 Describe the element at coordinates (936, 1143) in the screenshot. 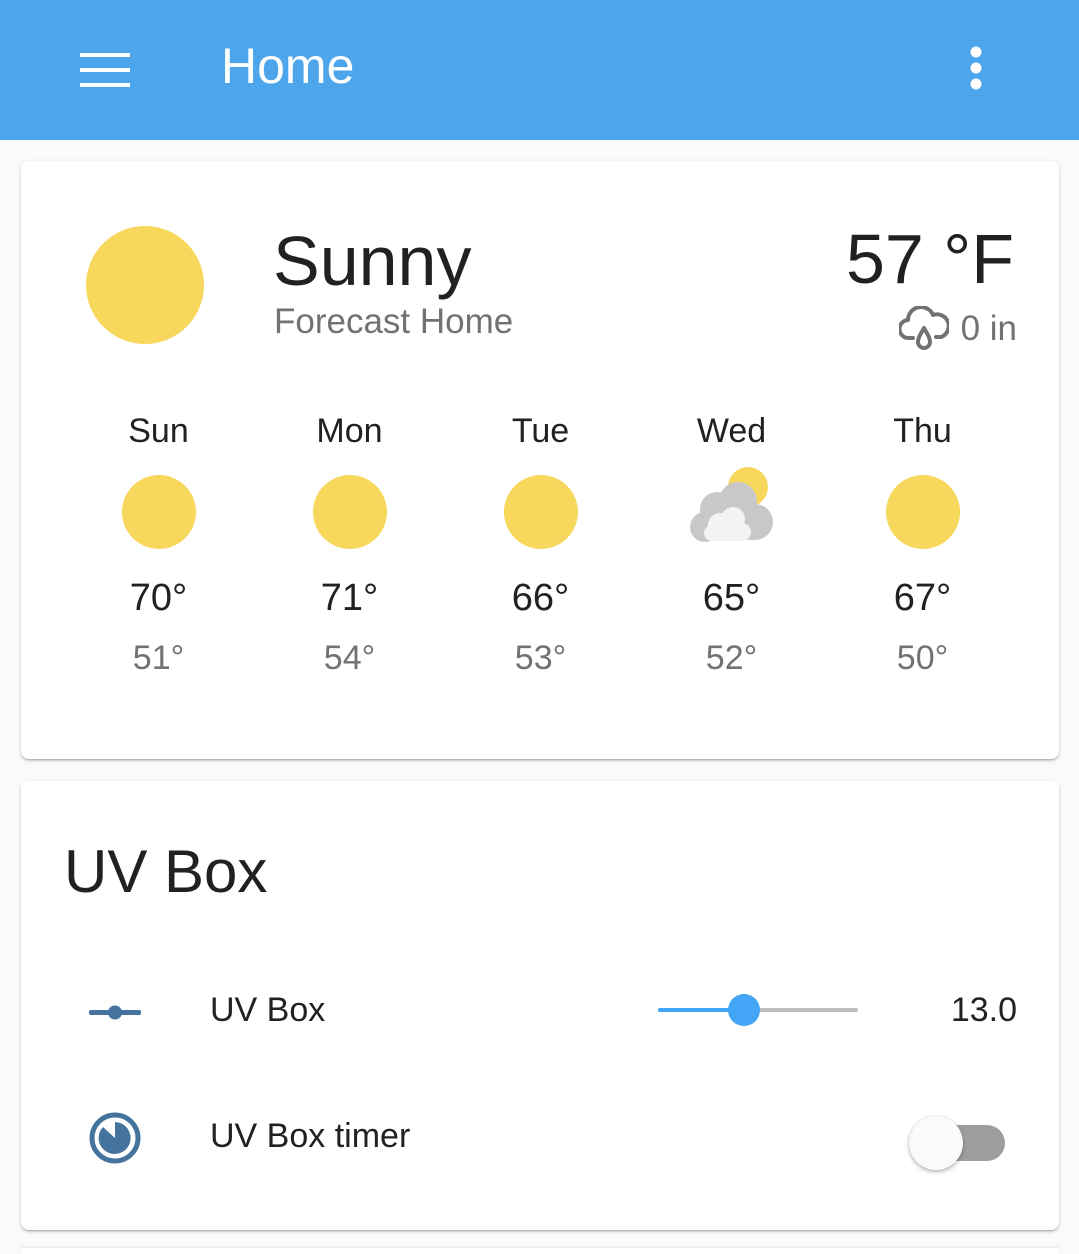

I see `toggle-knob` at that location.